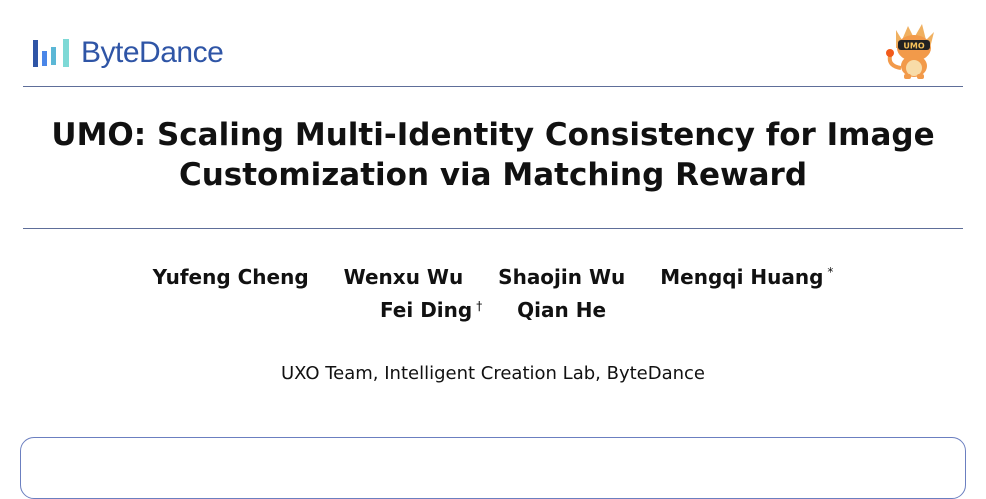 This screenshot has width=986, height=499. Describe the element at coordinates (562, 276) in the screenshot. I see `author: Shaojin Wu` at that location.